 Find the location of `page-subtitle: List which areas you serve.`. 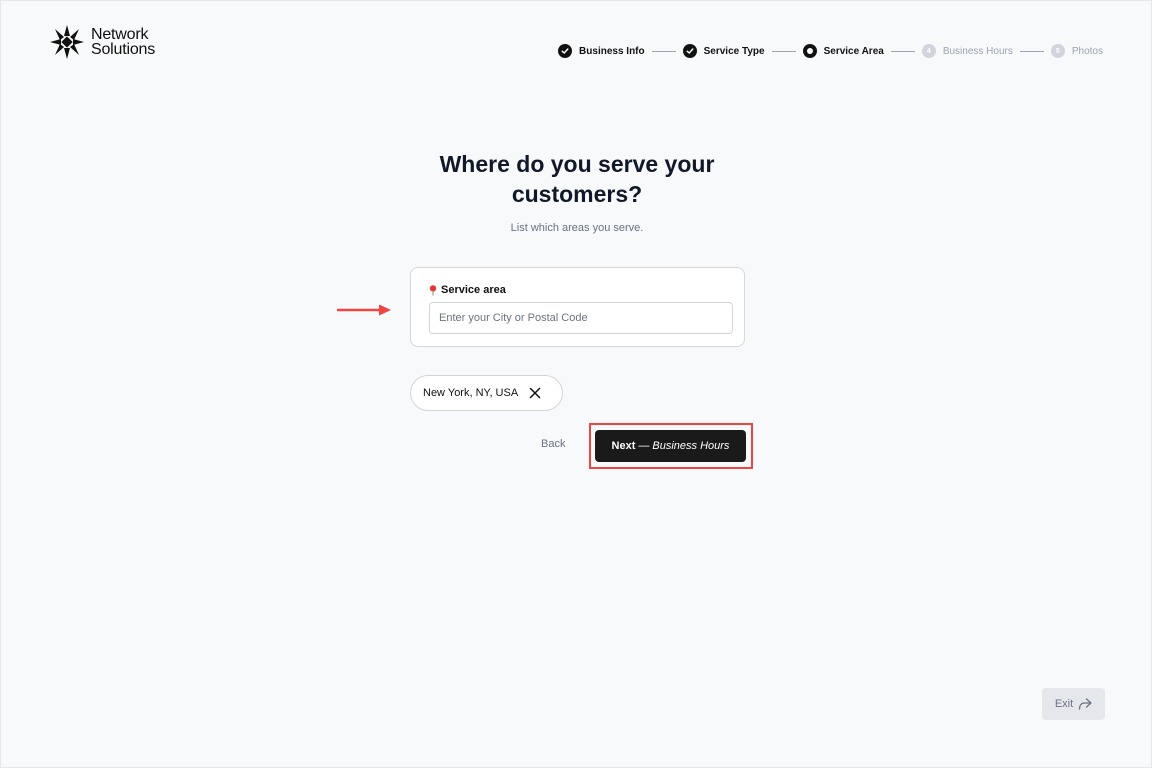

page-subtitle: List which areas you serve. is located at coordinates (577, 228).